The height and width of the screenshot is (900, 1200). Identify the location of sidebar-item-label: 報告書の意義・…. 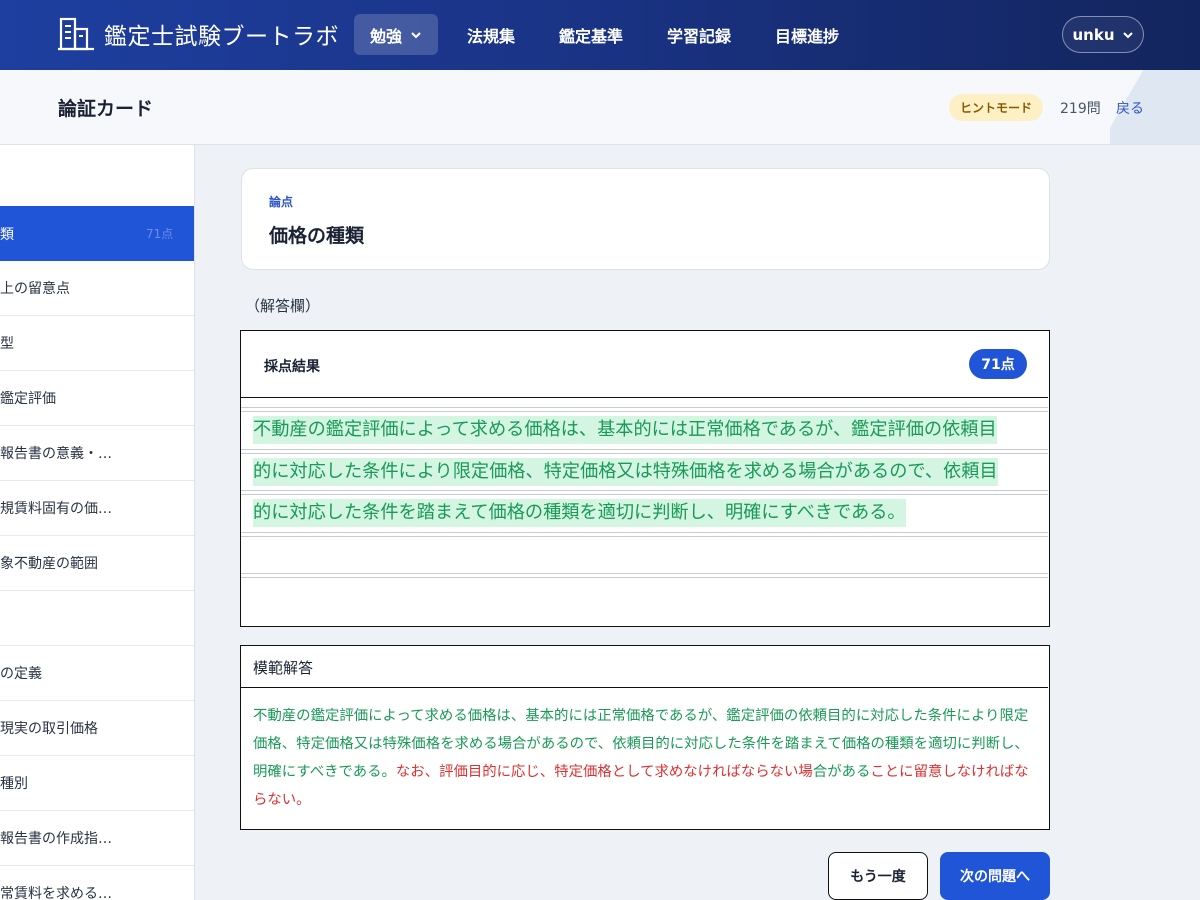
(56, 454).